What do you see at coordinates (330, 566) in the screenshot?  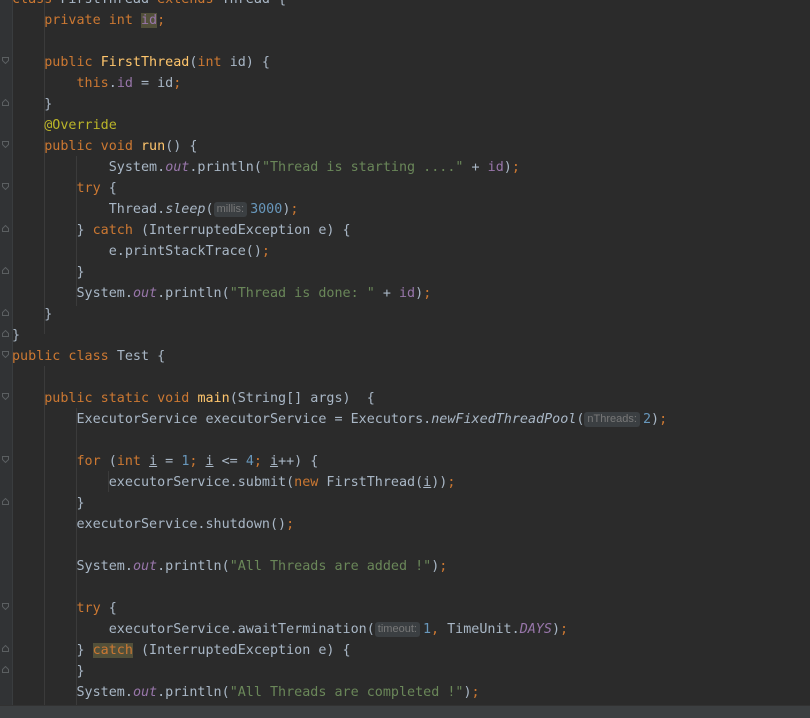 I see `code-token: "All Threads are added !"` at bounding box center [330, 566].